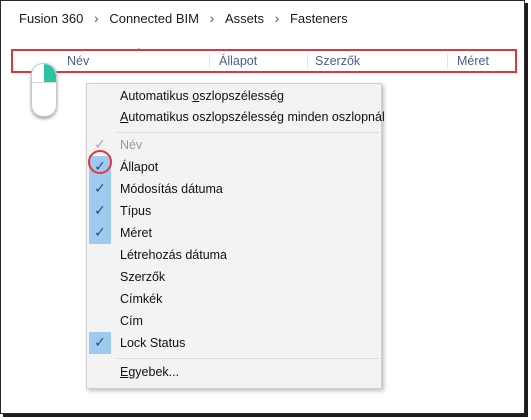 Image resolution: width=531 pixels, height=420 pixels. What do you see at coordinates (234, 255) in the screenshot?
I see `menu-item-column-created-date: Létrehozás dátuma` at bounding box center [234, 255].